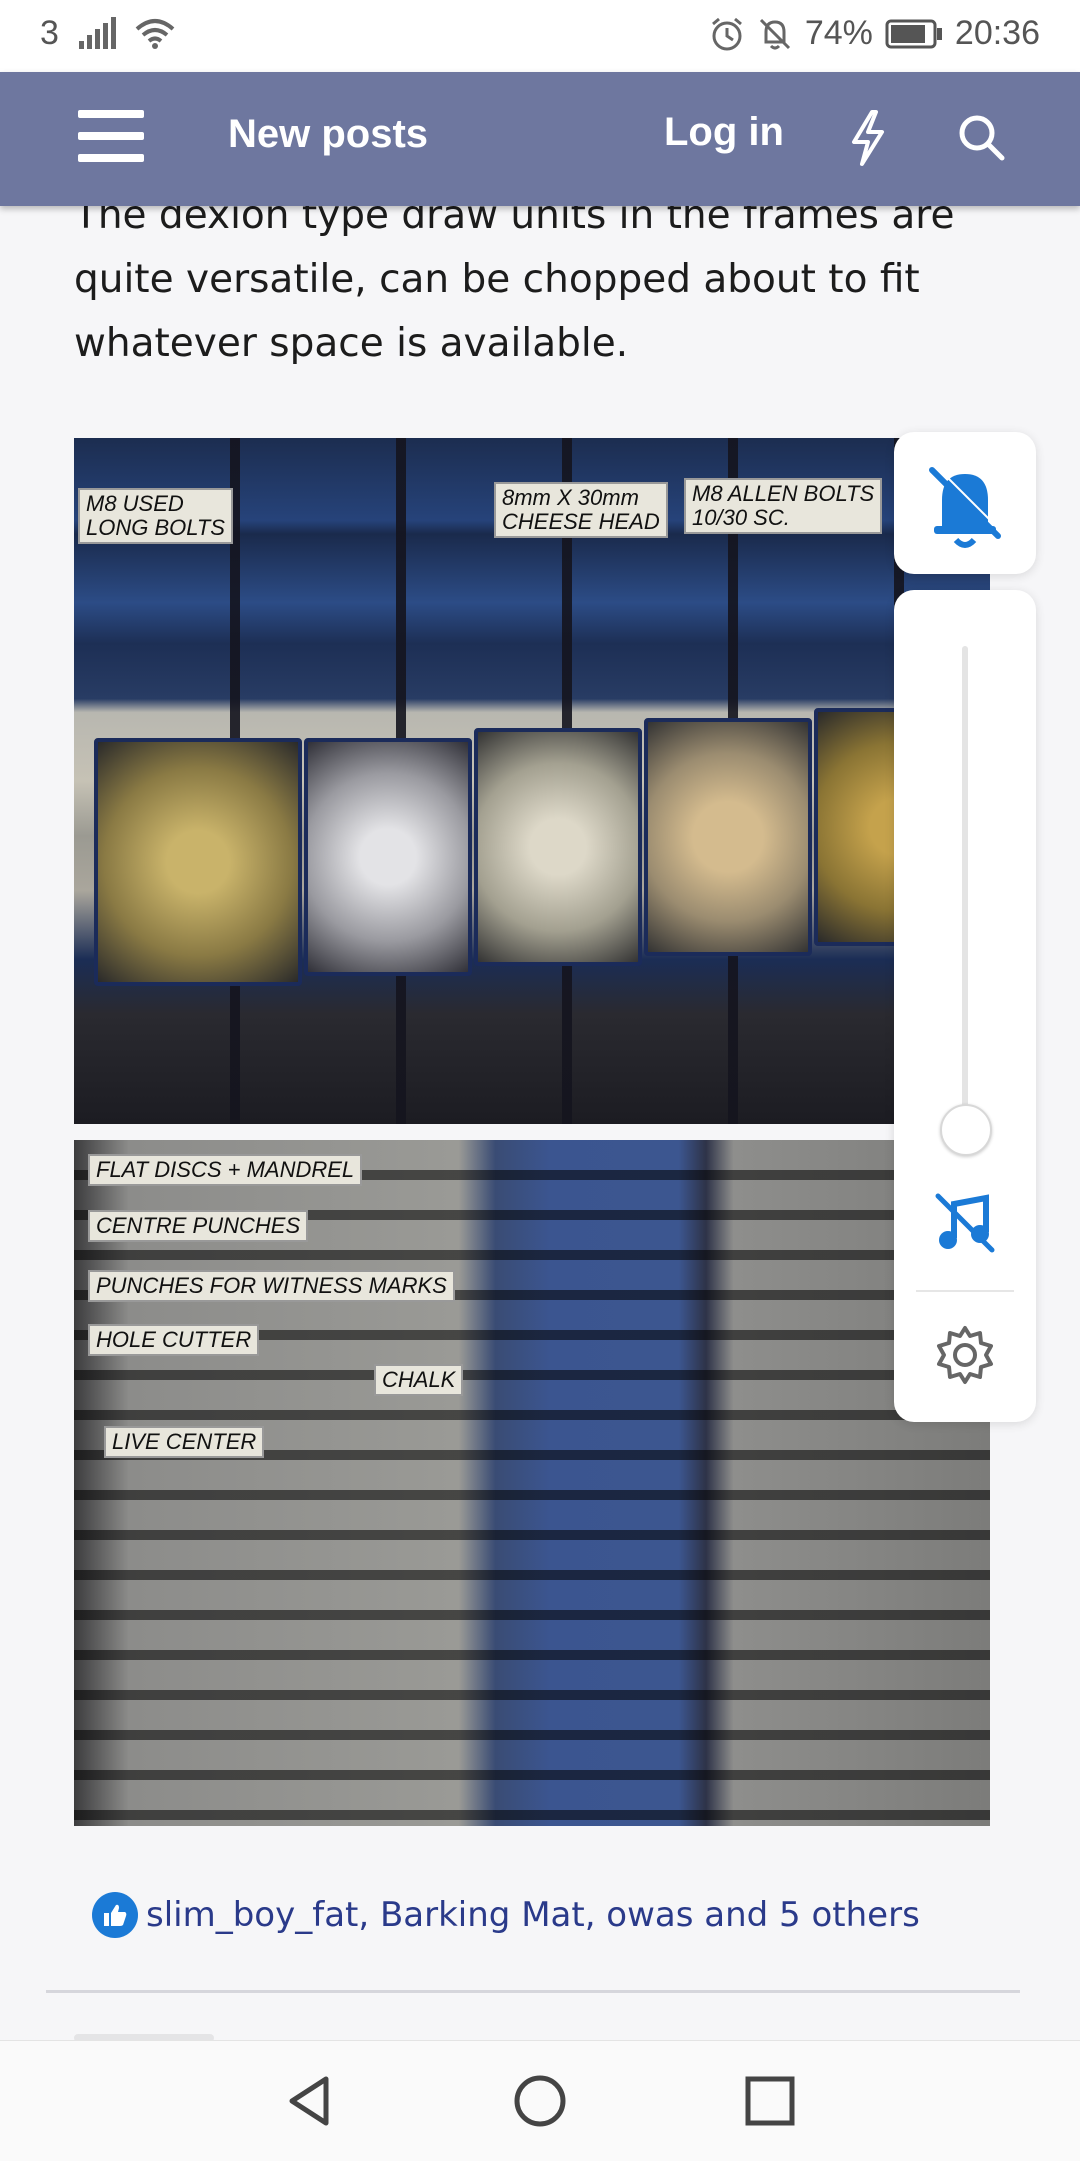  Describe the element at coordinates (225, 1170) in the screenshot. I see `drawer-label: FLAT DISCS + MANDREL` at that location.